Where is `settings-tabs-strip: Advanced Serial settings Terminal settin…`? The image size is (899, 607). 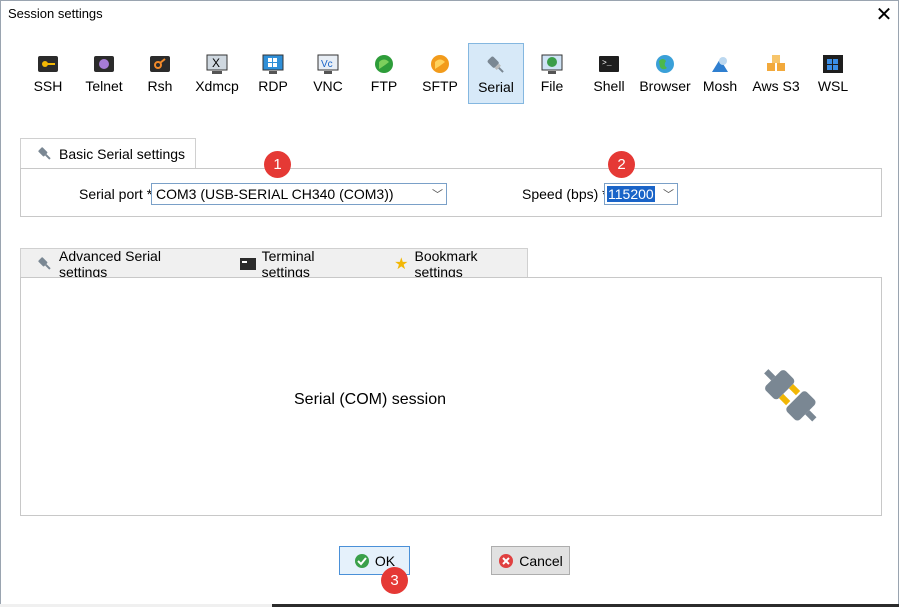 settings-tabs-strip: Advanced Serial settings Terminal settin… is located at coordinates (274, 264).